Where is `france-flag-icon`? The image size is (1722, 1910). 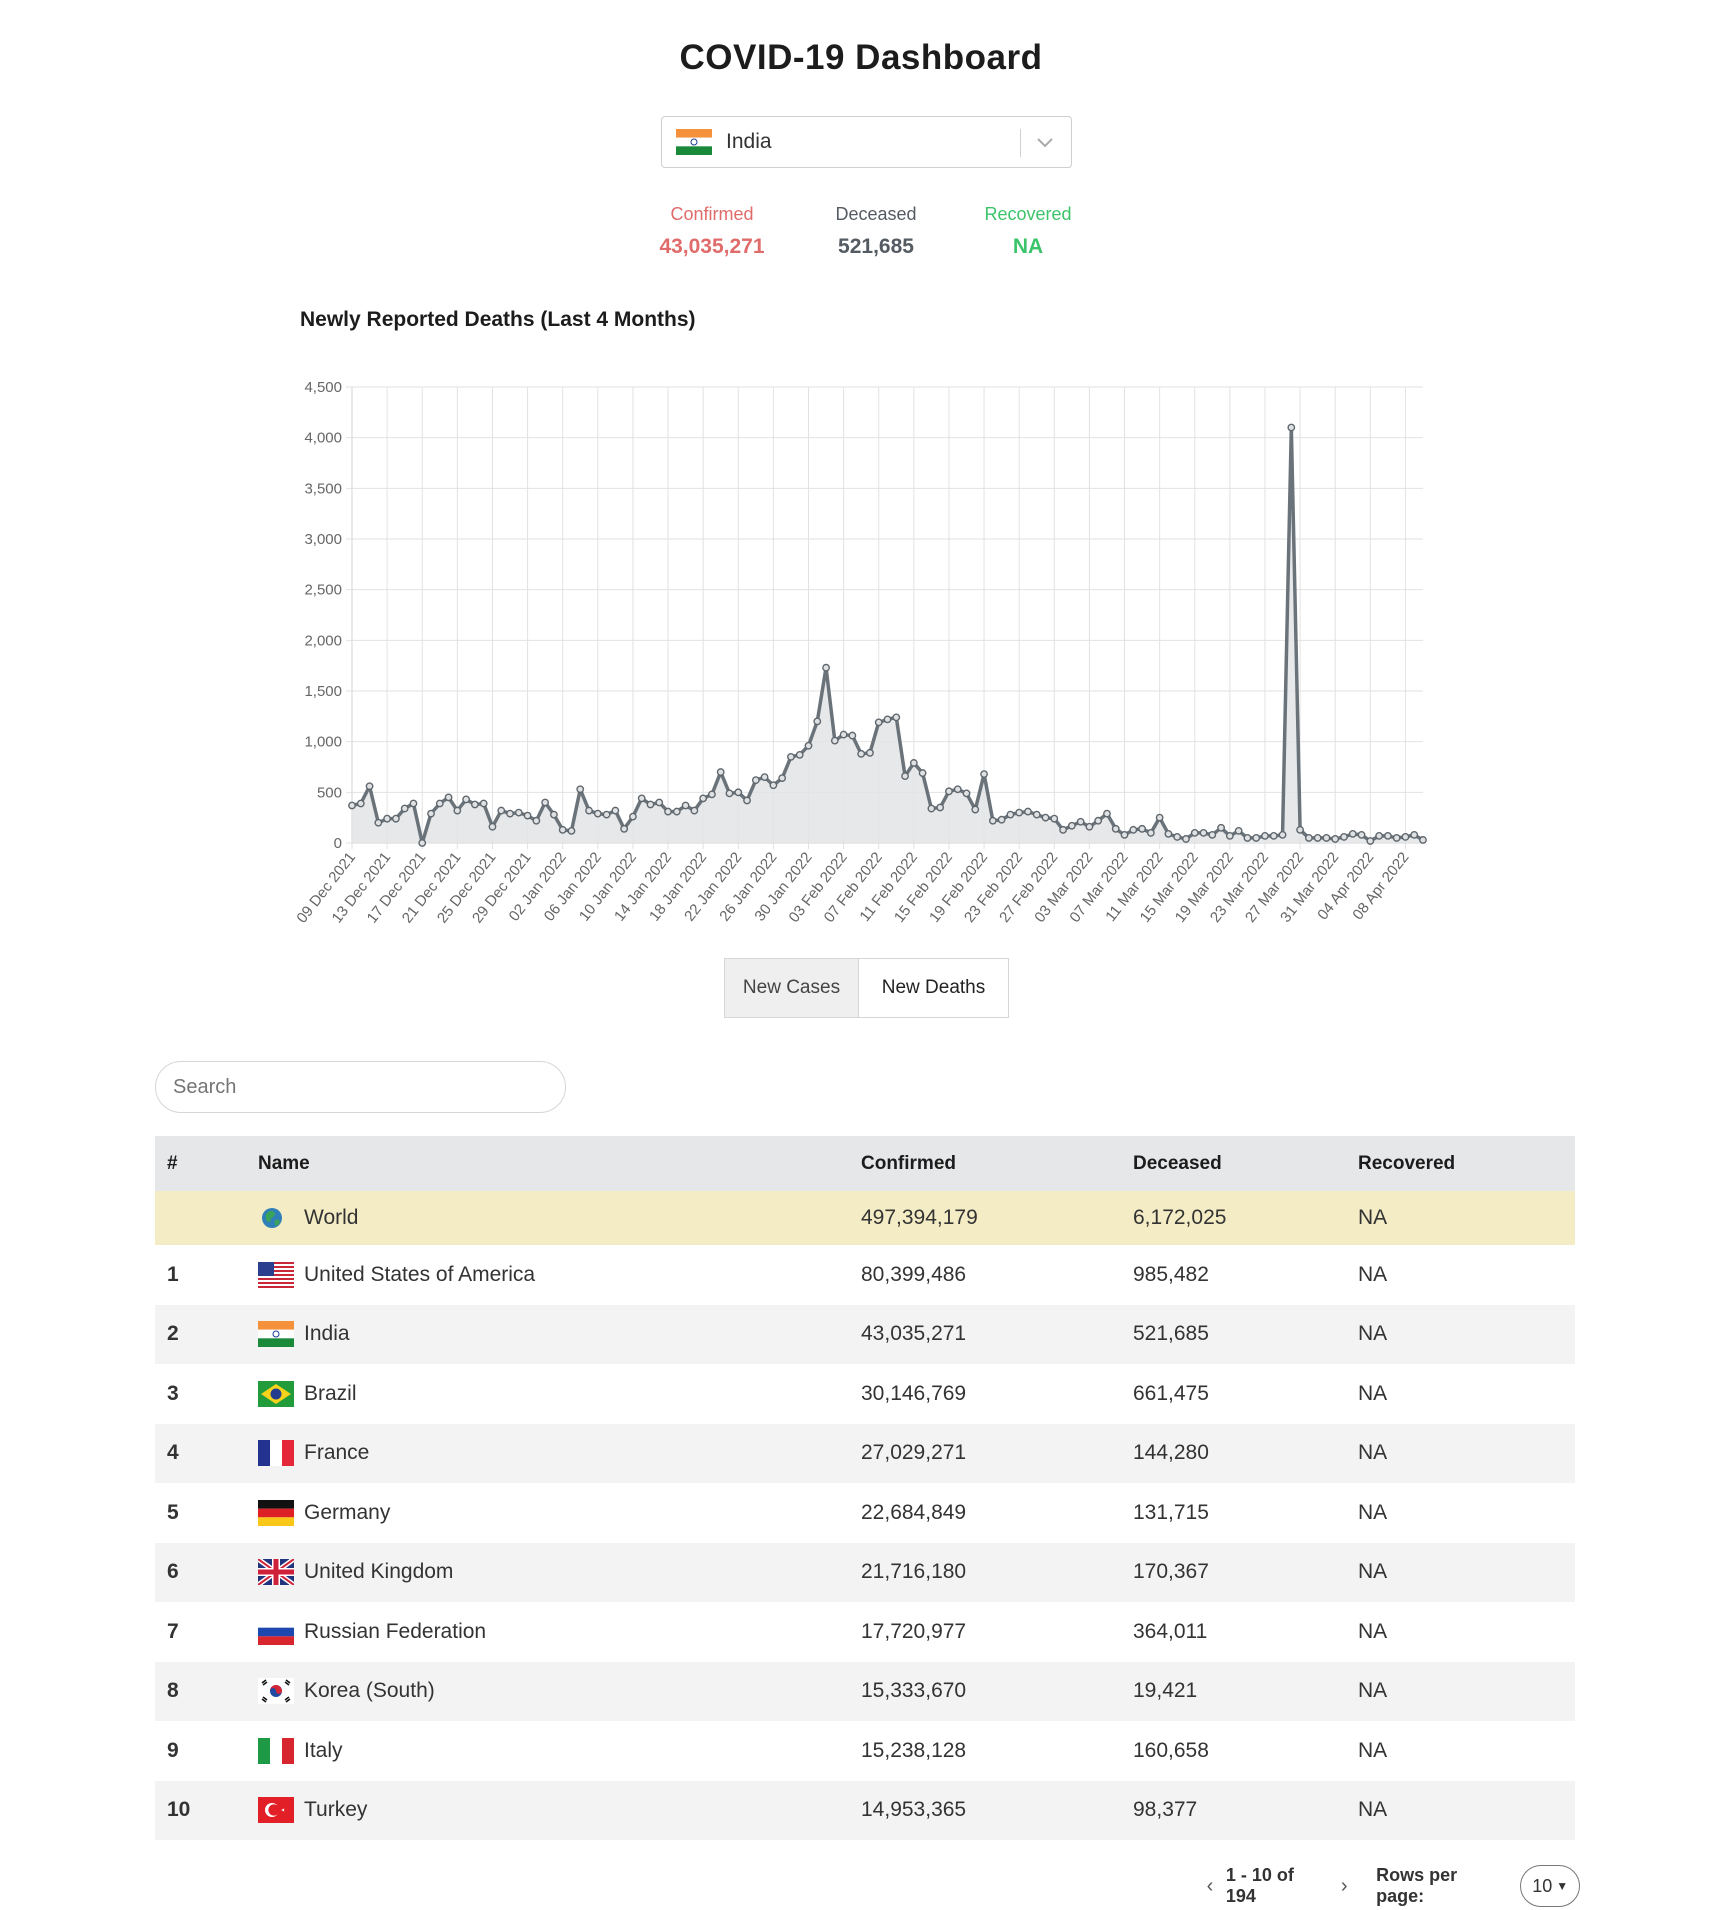
france-flag-icon is located at coordinates (276, 1453).